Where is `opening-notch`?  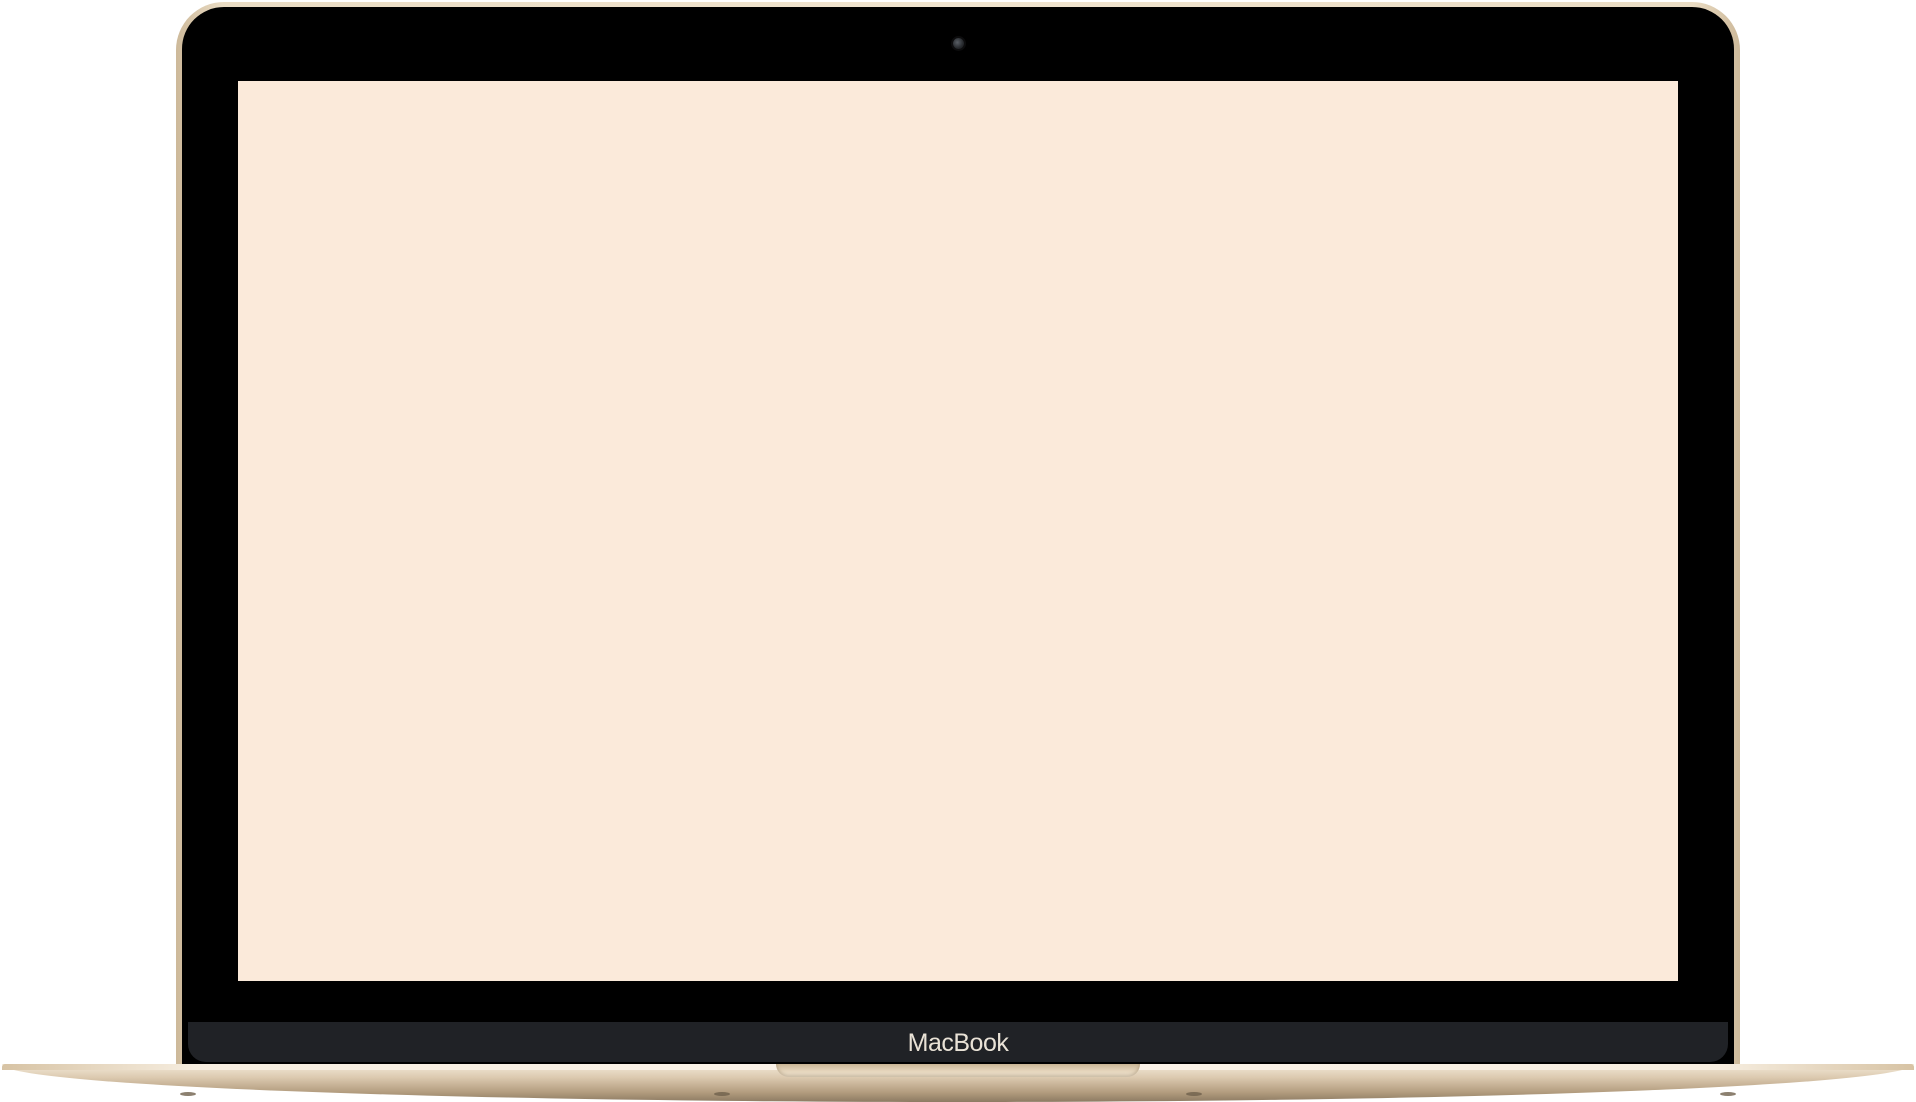 opening-notch is located at coordinates (958, 1070).